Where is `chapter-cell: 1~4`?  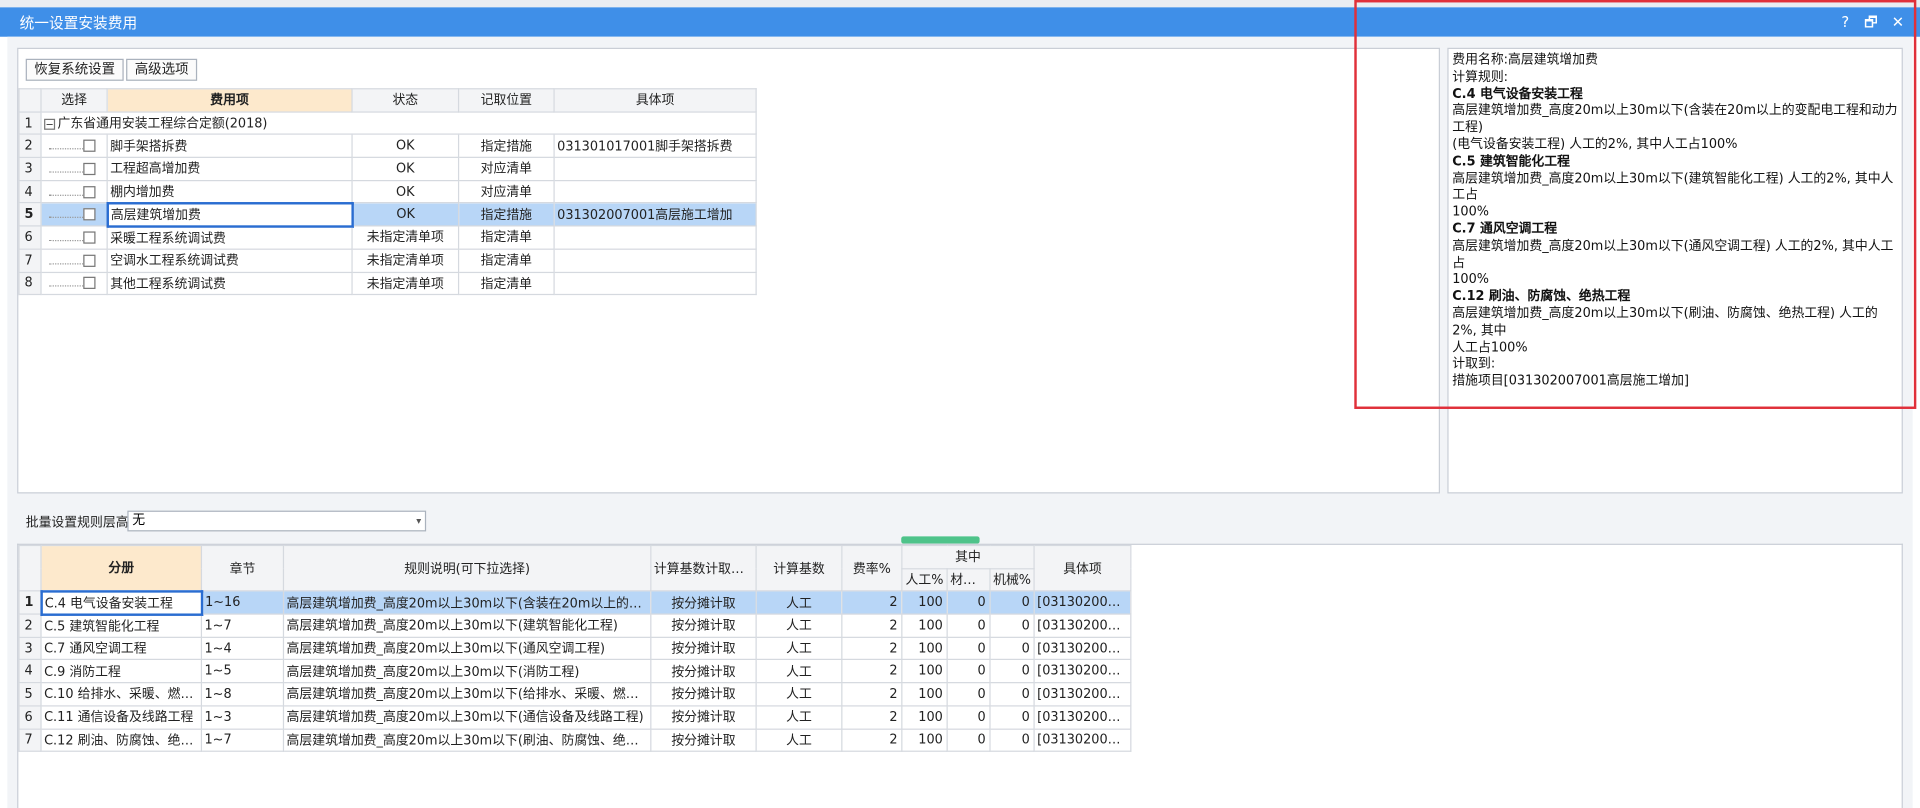 chapter-cell: 1~4 is located at coordinates (242, 648).